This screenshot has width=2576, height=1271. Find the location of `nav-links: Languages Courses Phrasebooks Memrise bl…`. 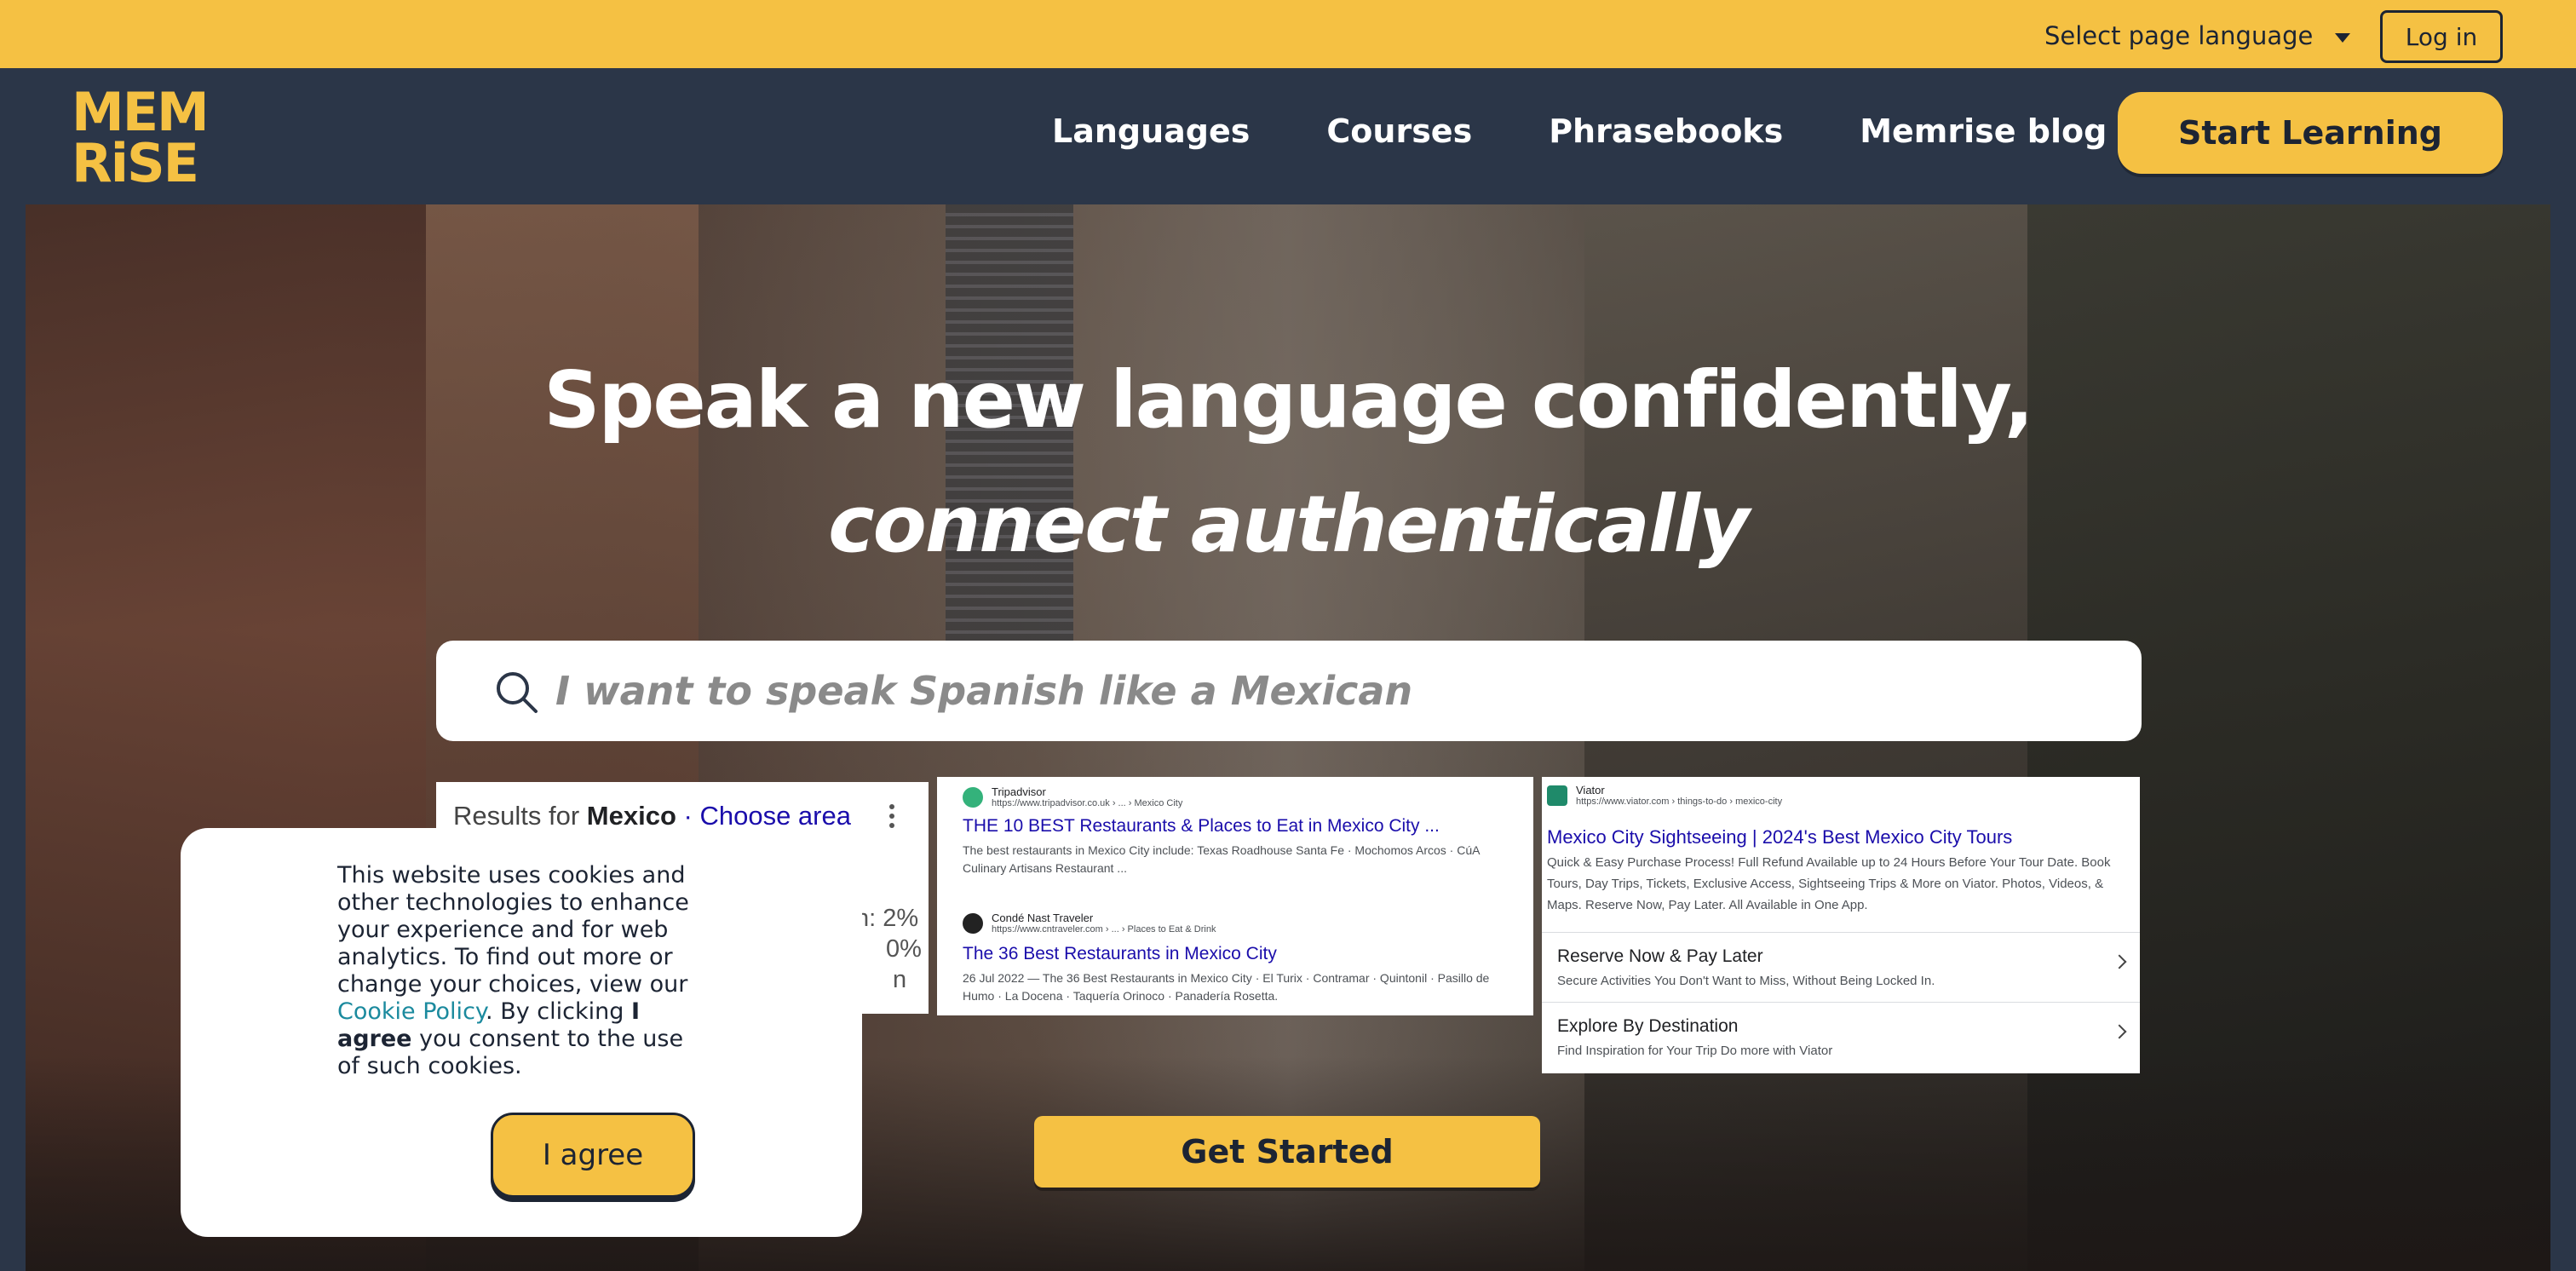

nav-links: Languages Courses Phrasebooks Memrise bl… is located at coordinates (1580, 131).